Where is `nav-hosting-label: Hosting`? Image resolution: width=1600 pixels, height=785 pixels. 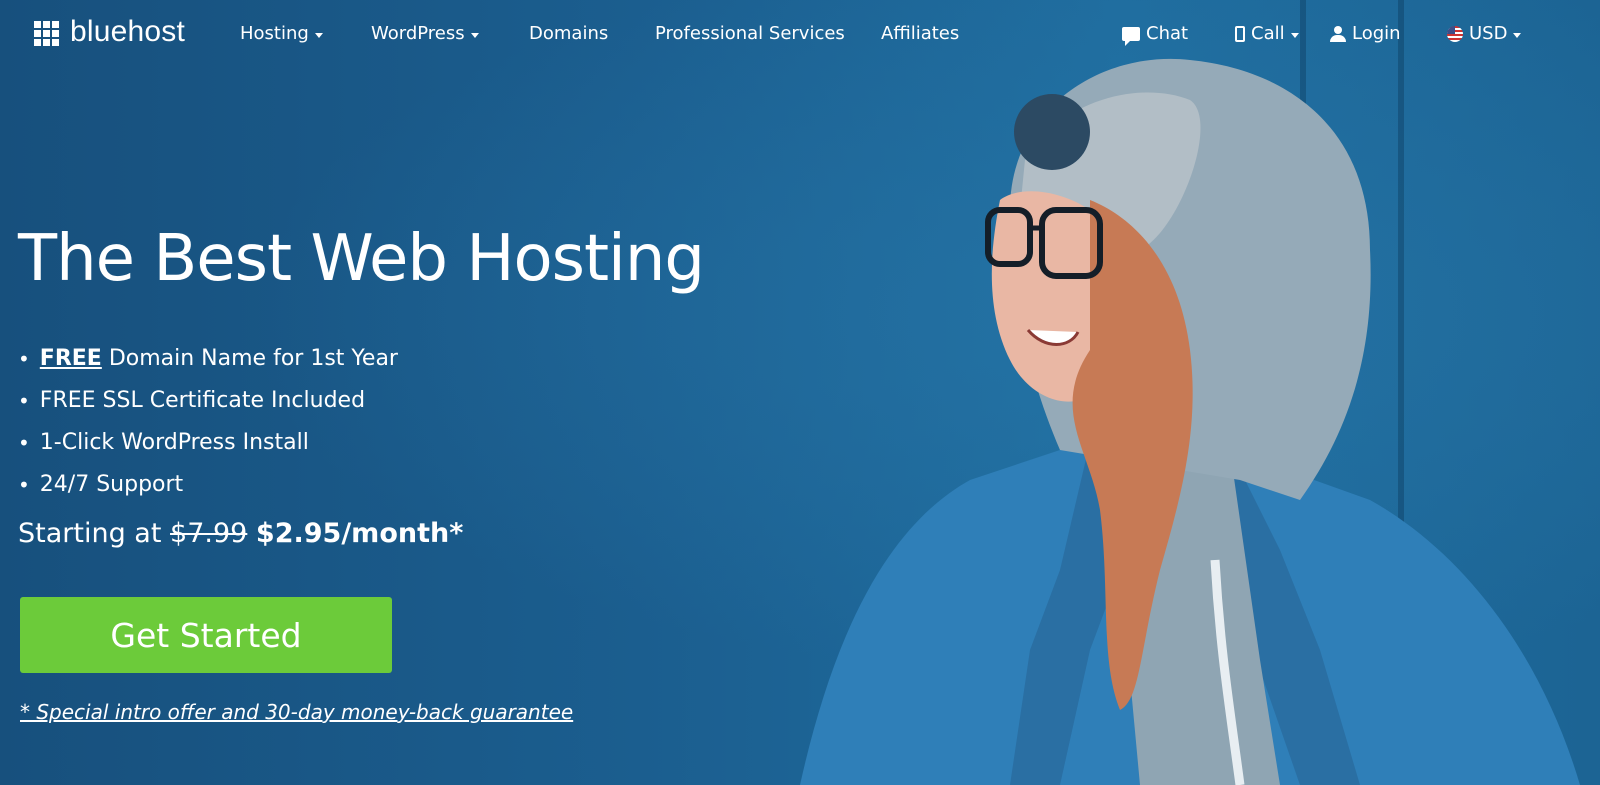 nav-hosting-label: Hosting is located at coordinates (274, 33).